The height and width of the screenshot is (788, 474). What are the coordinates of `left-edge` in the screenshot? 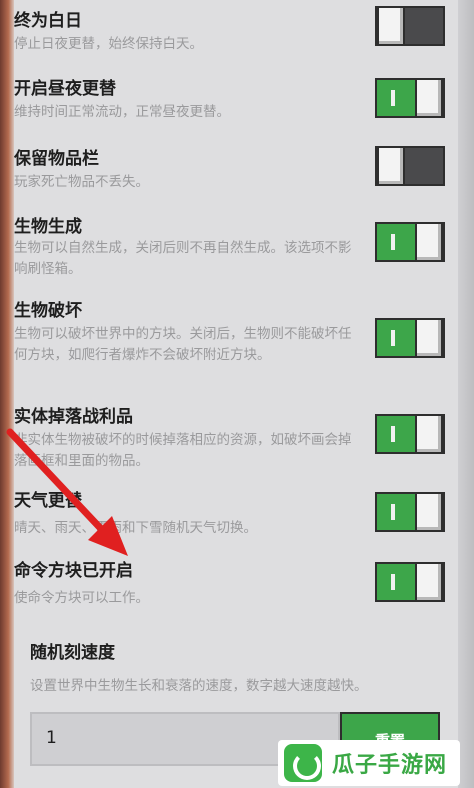 It's located at (7, 394).